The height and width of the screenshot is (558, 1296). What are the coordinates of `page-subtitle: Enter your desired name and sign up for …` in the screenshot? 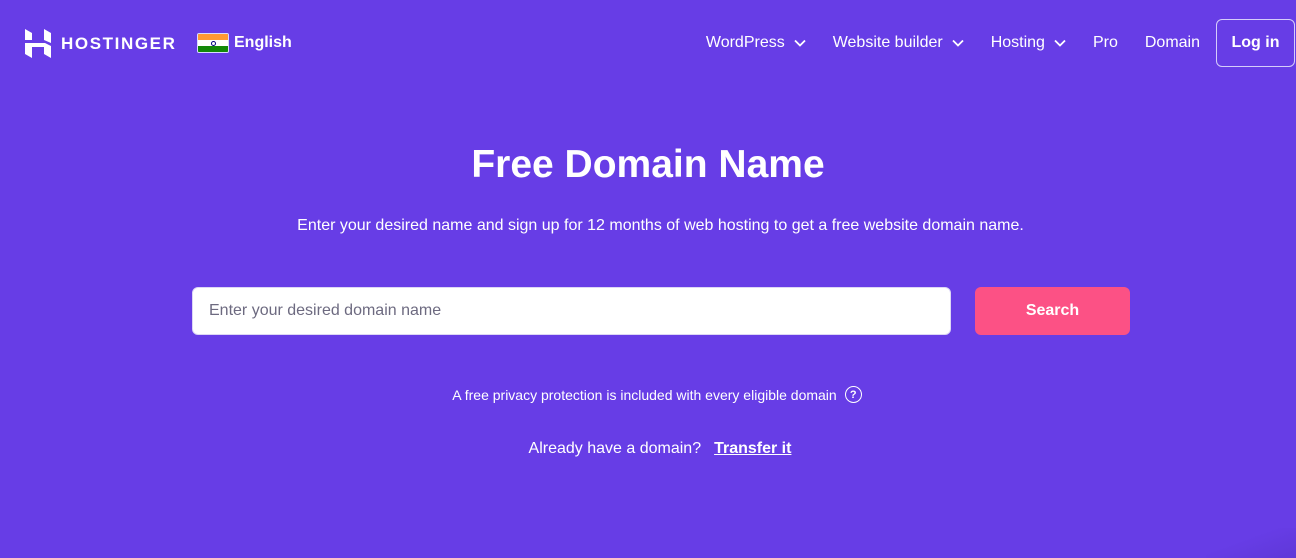 It's located at (660, 225).